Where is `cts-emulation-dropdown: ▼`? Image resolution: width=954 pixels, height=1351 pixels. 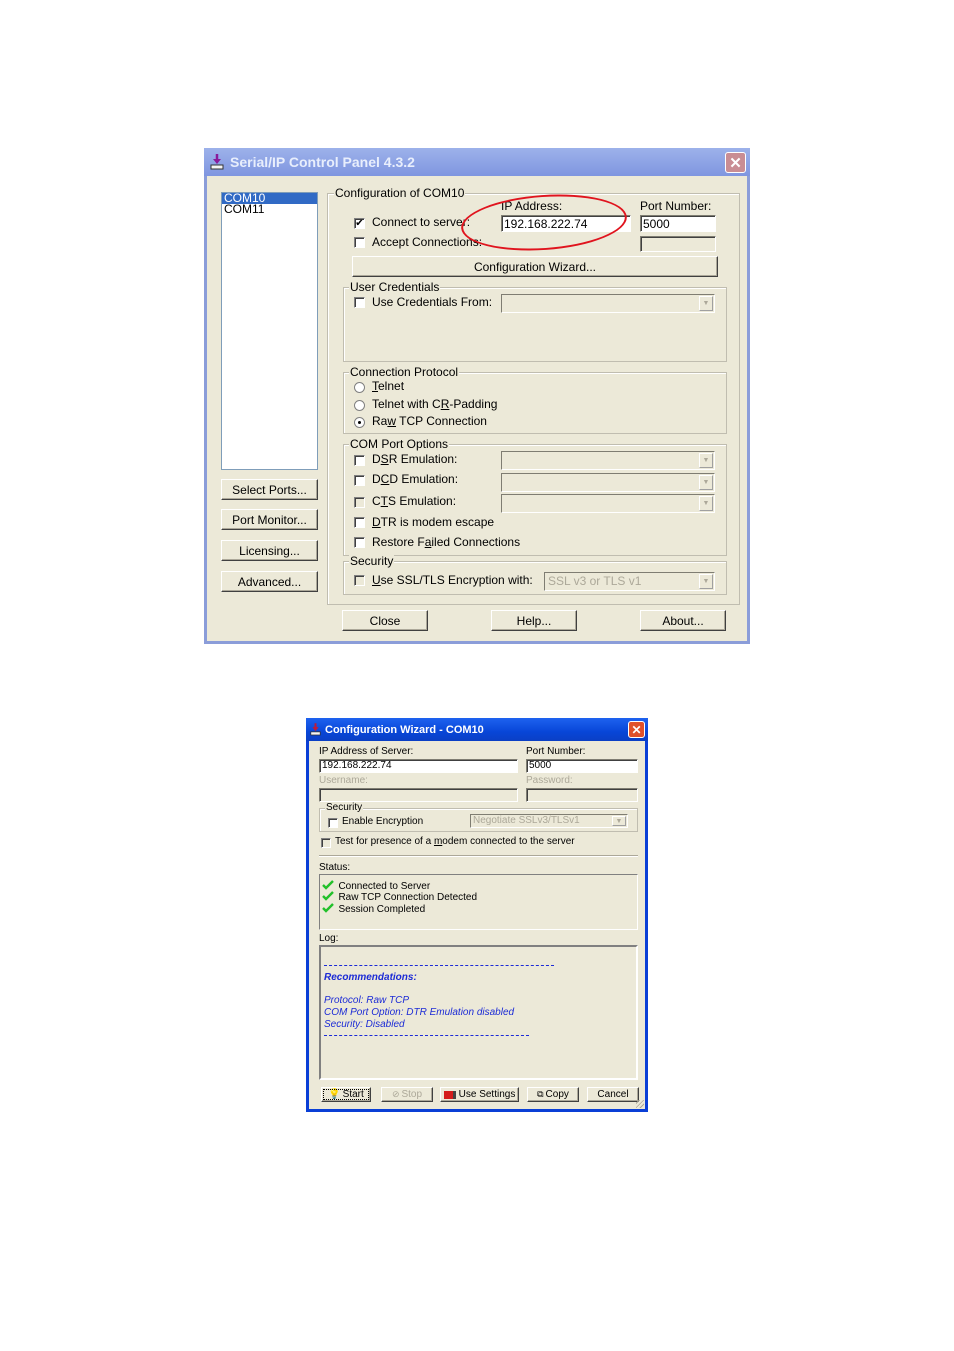 cts-emulation-dropdown: ▼ is located at coordinates (608, 503).